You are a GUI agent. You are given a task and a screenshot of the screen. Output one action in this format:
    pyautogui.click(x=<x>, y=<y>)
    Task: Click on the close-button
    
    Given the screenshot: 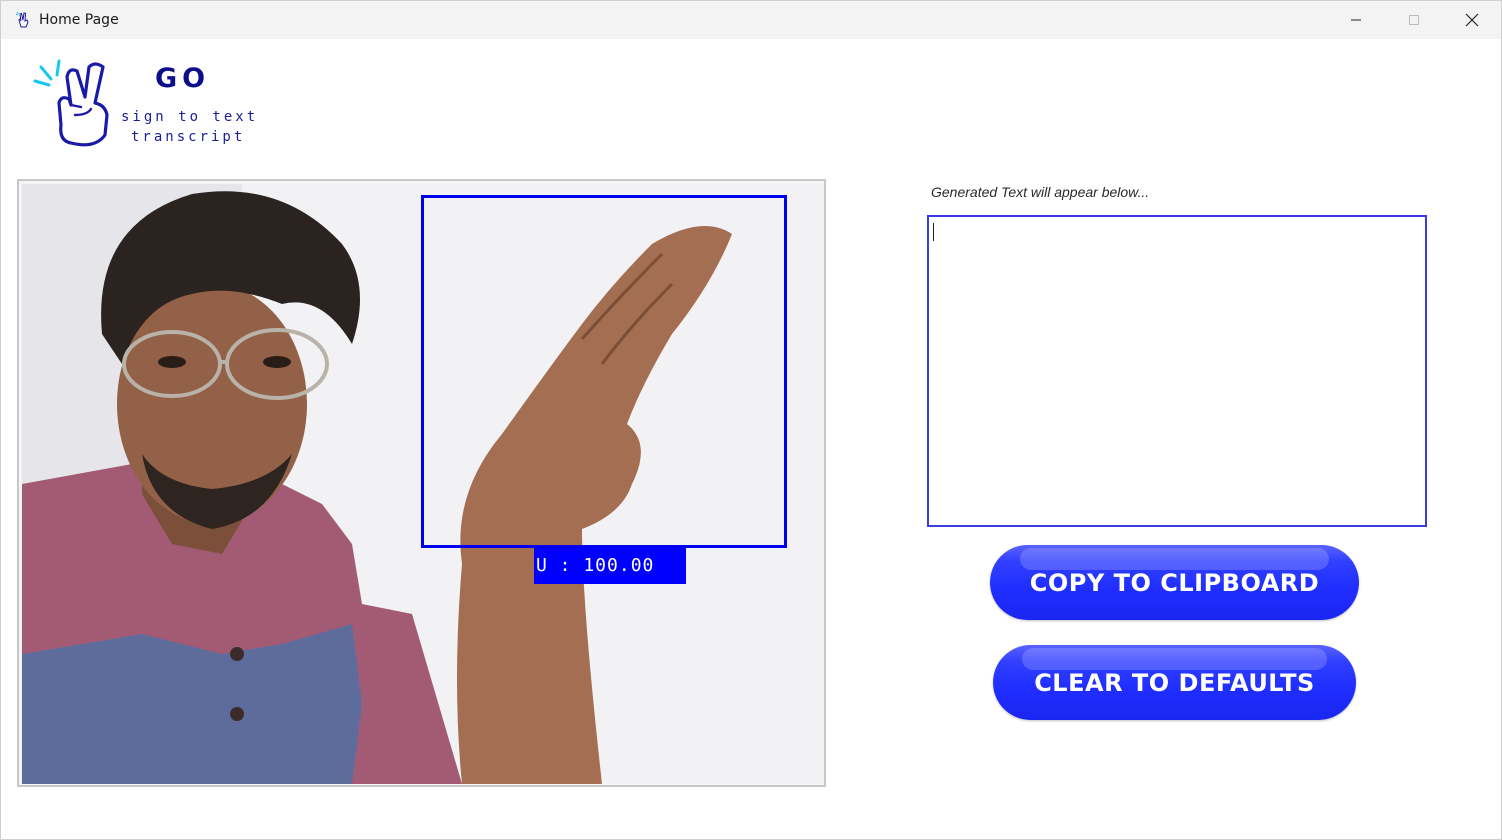 What is the action you would take?
    pyautogui.click(x=1472, y=20)
    